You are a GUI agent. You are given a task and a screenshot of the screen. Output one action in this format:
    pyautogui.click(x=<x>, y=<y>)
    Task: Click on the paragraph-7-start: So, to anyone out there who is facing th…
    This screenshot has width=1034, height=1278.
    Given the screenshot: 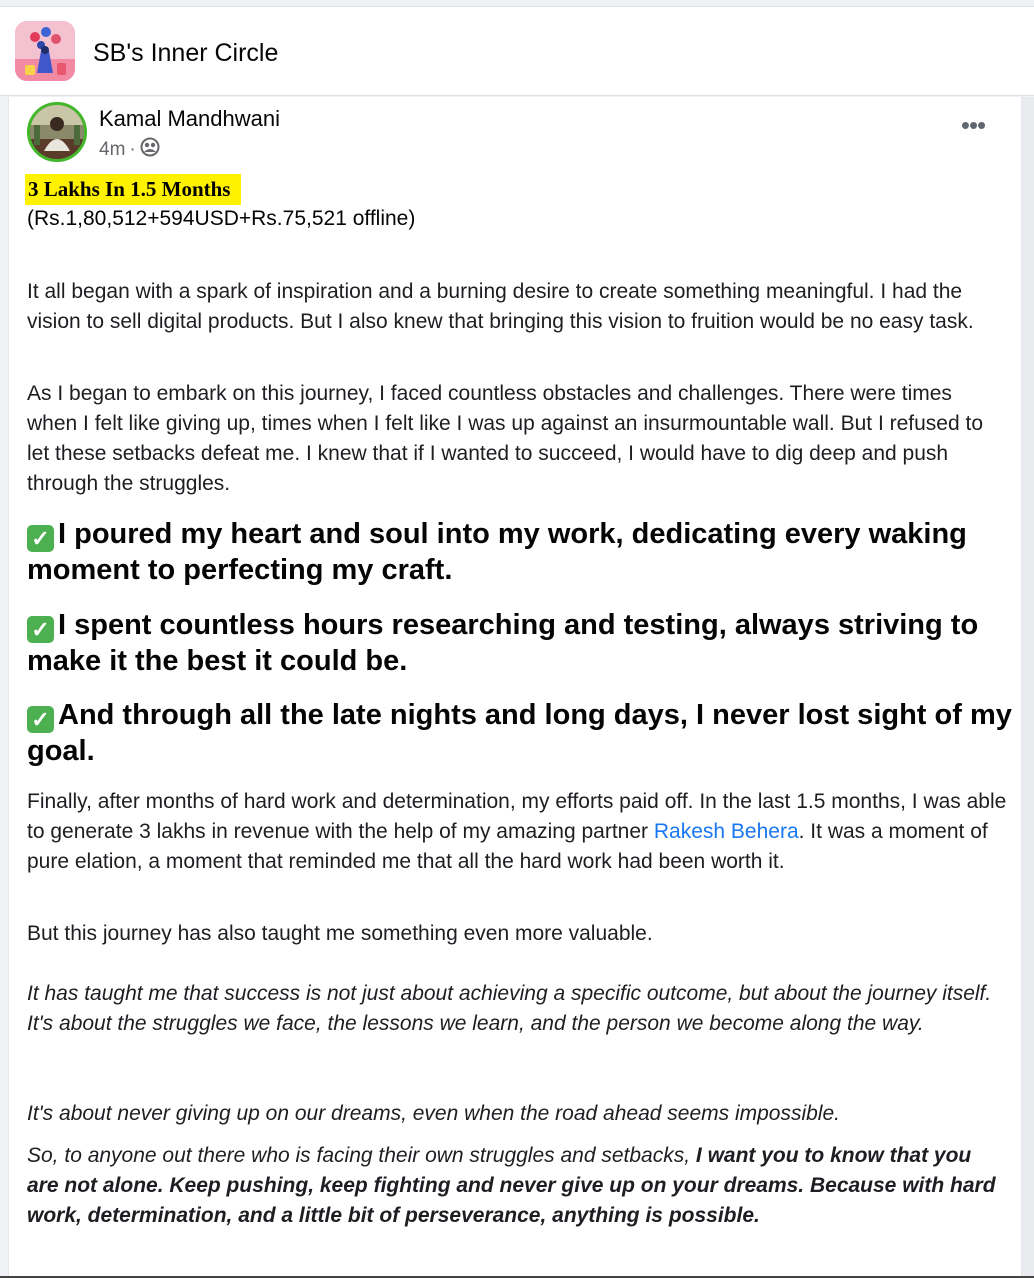 What is the action you would take?
    pyautogui.click(x=361, y=1155)
    